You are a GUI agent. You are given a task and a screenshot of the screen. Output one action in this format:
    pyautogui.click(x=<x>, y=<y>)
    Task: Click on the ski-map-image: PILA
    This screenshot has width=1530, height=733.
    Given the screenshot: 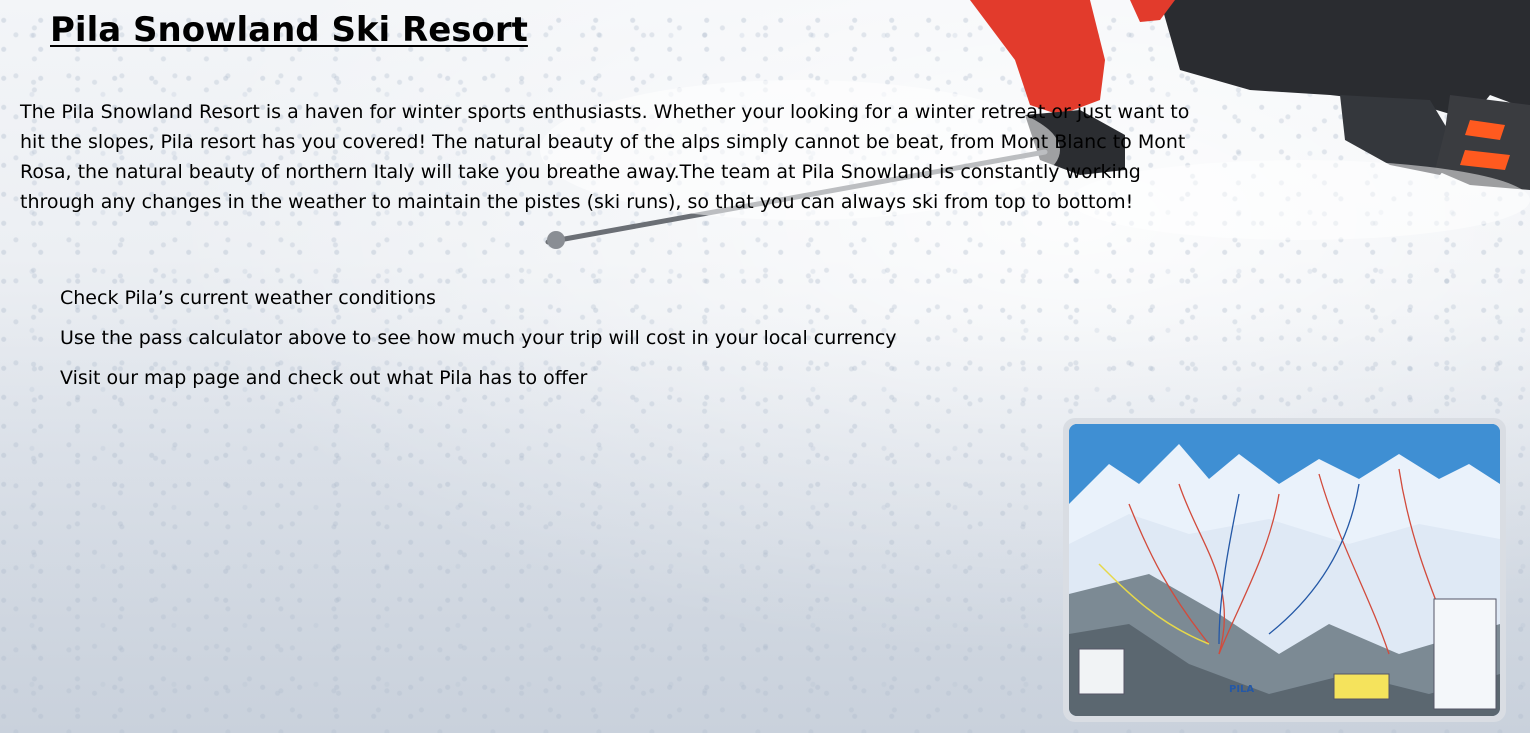 What is the action you would take?
    pyautogui.click(x=1284, y=570)
    